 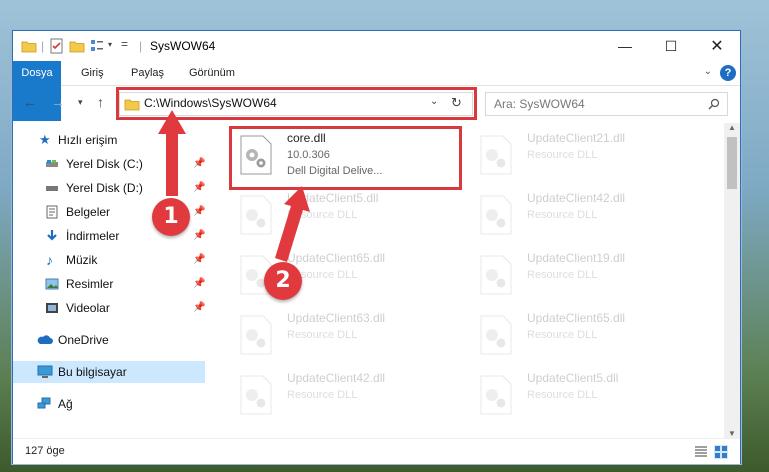 I want to click on sidebar-item-music: ♪ Müzik 📌, so click(x=109, y=260).